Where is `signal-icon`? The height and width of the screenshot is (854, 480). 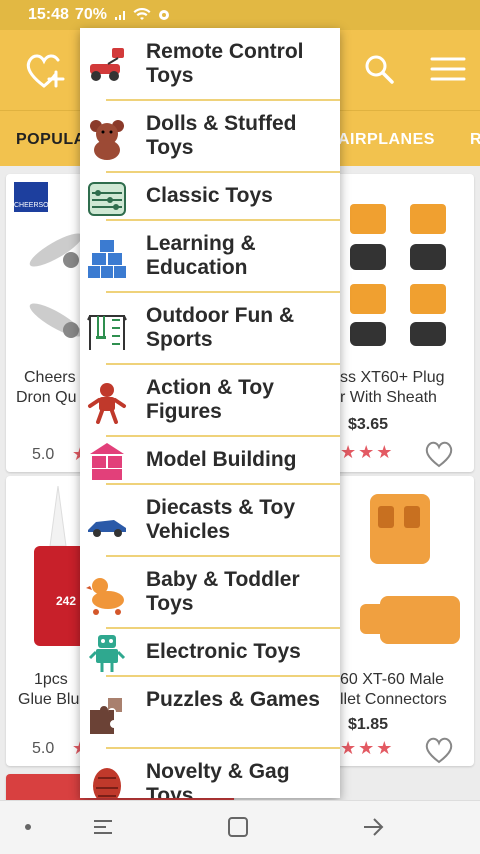 signal-icon is located at coordinates (119, 15).